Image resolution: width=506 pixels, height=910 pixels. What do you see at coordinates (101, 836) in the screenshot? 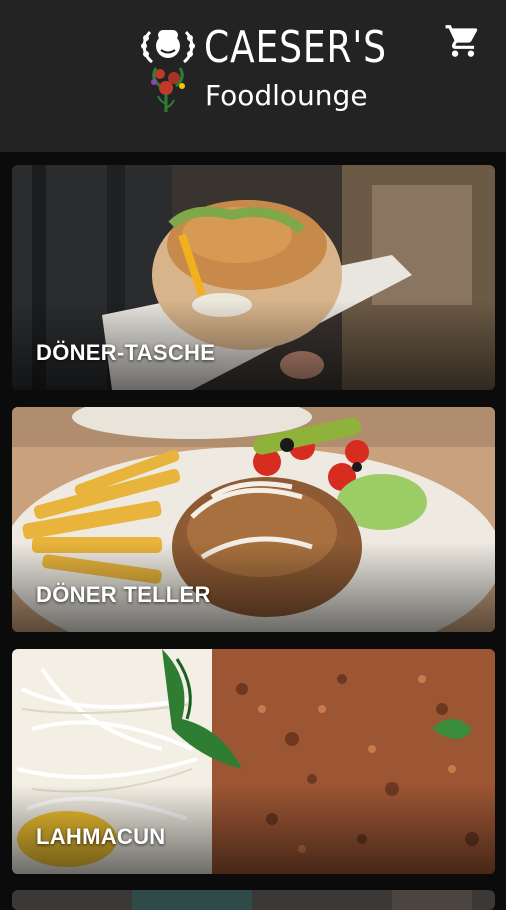
I see `category-label: LAHMACUN` at bounding box center [101, 836].